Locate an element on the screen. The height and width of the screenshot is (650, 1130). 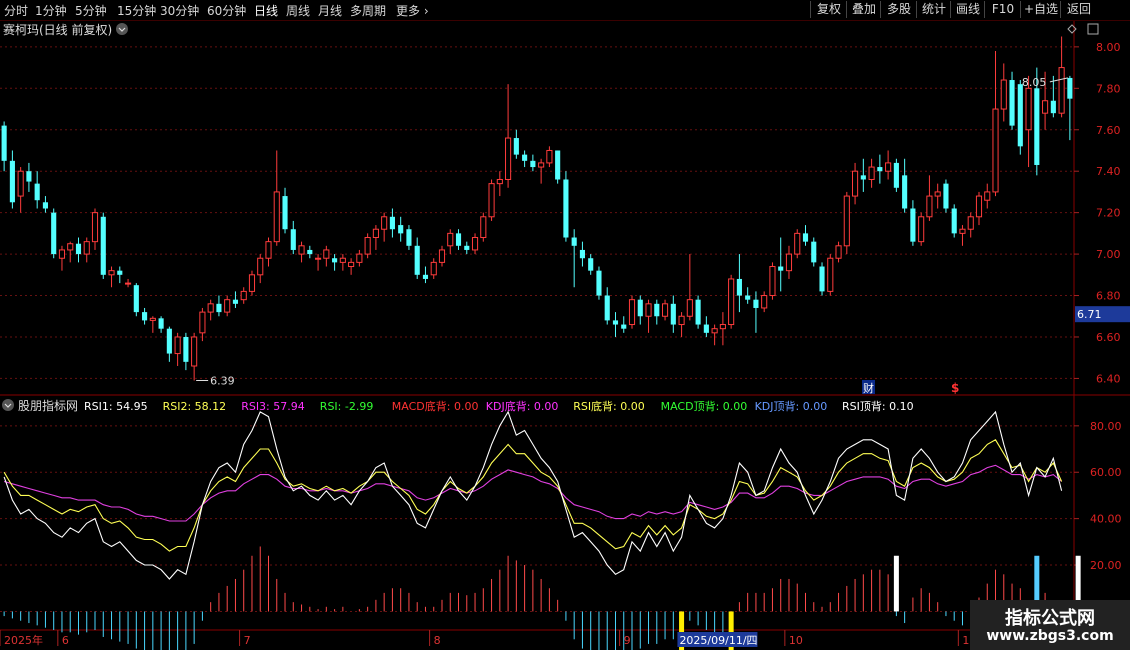
high-price-label: 8.05 is located at coordinates (1034, 82).